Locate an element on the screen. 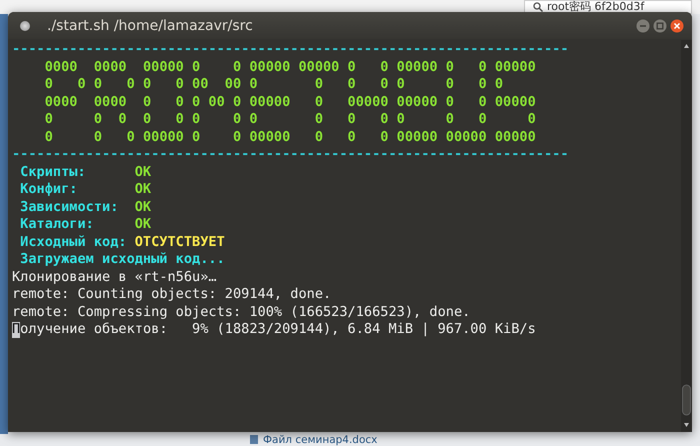 Image resolution: width=700 pixels, height=446 pixels. ascii-art-line: 0 0 0 0 0 0 00 00 0 0 0 0 0 0 0 0 is located at coordinates (274, 85).